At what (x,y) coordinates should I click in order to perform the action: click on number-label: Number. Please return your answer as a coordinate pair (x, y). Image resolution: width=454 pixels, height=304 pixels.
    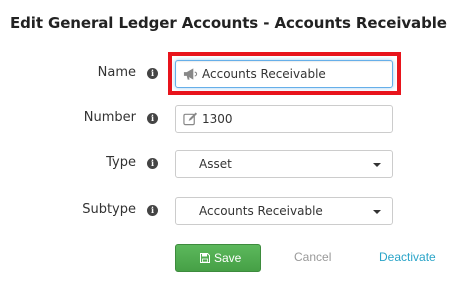
    Looking at the image, I should click on (109, 117).